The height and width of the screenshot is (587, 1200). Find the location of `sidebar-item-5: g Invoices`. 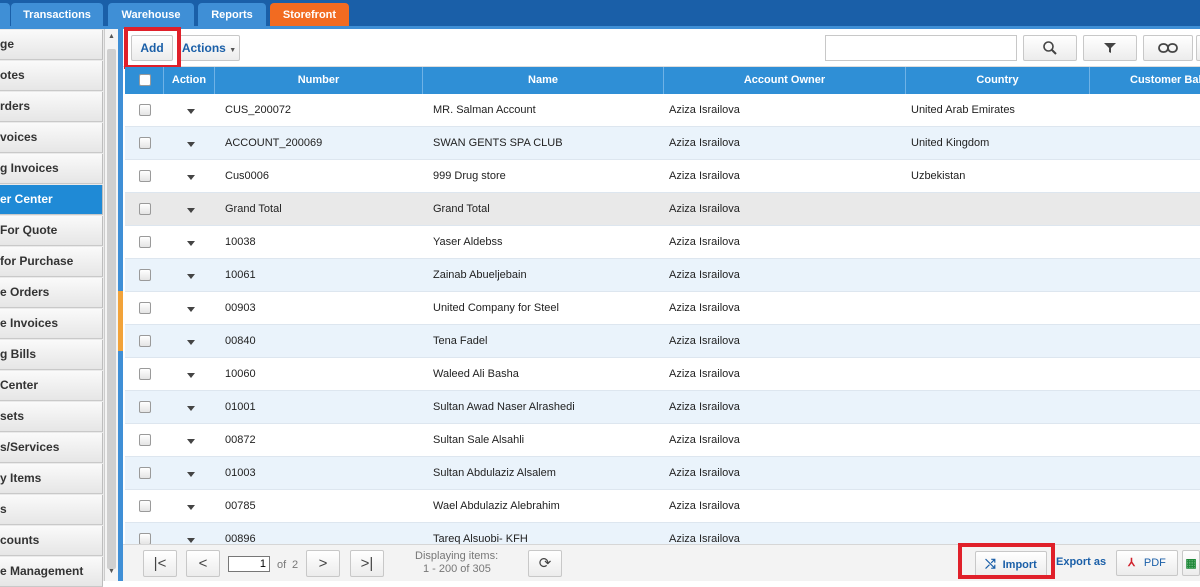

sidebar-item-5: g Invoices is located at coordinates (51, 169).